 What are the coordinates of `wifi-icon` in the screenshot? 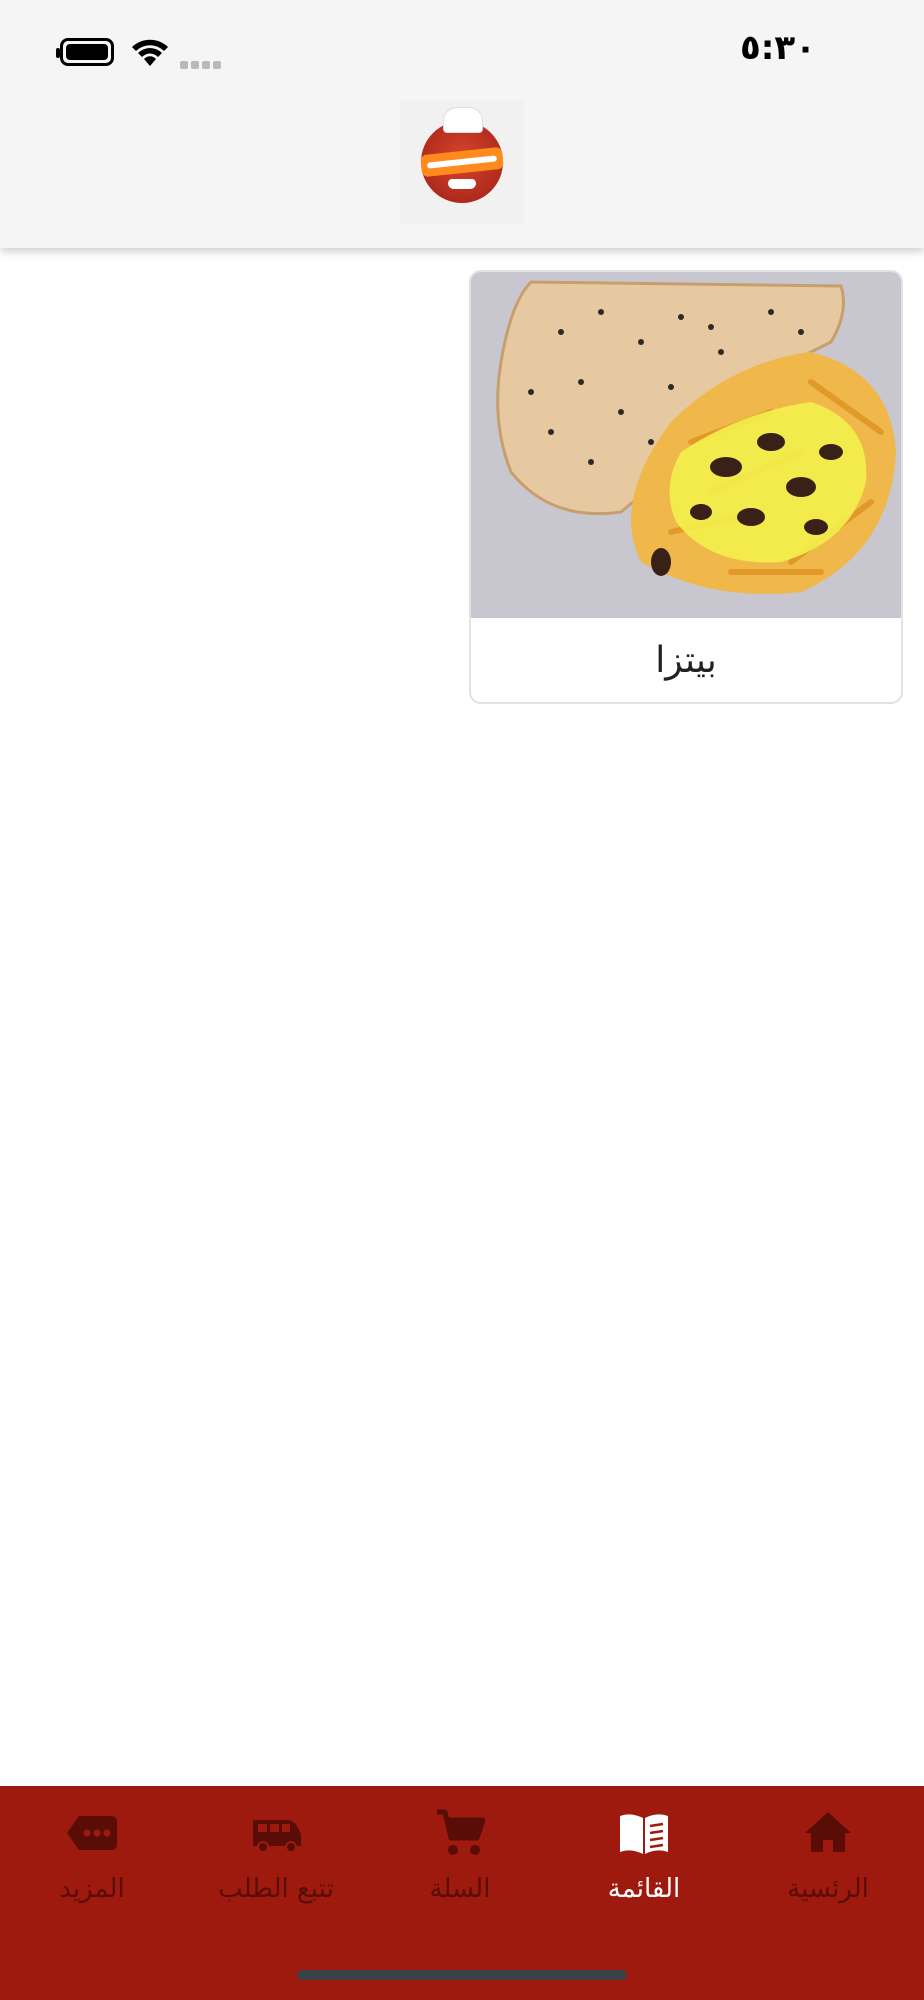 It's located at (150, 52).